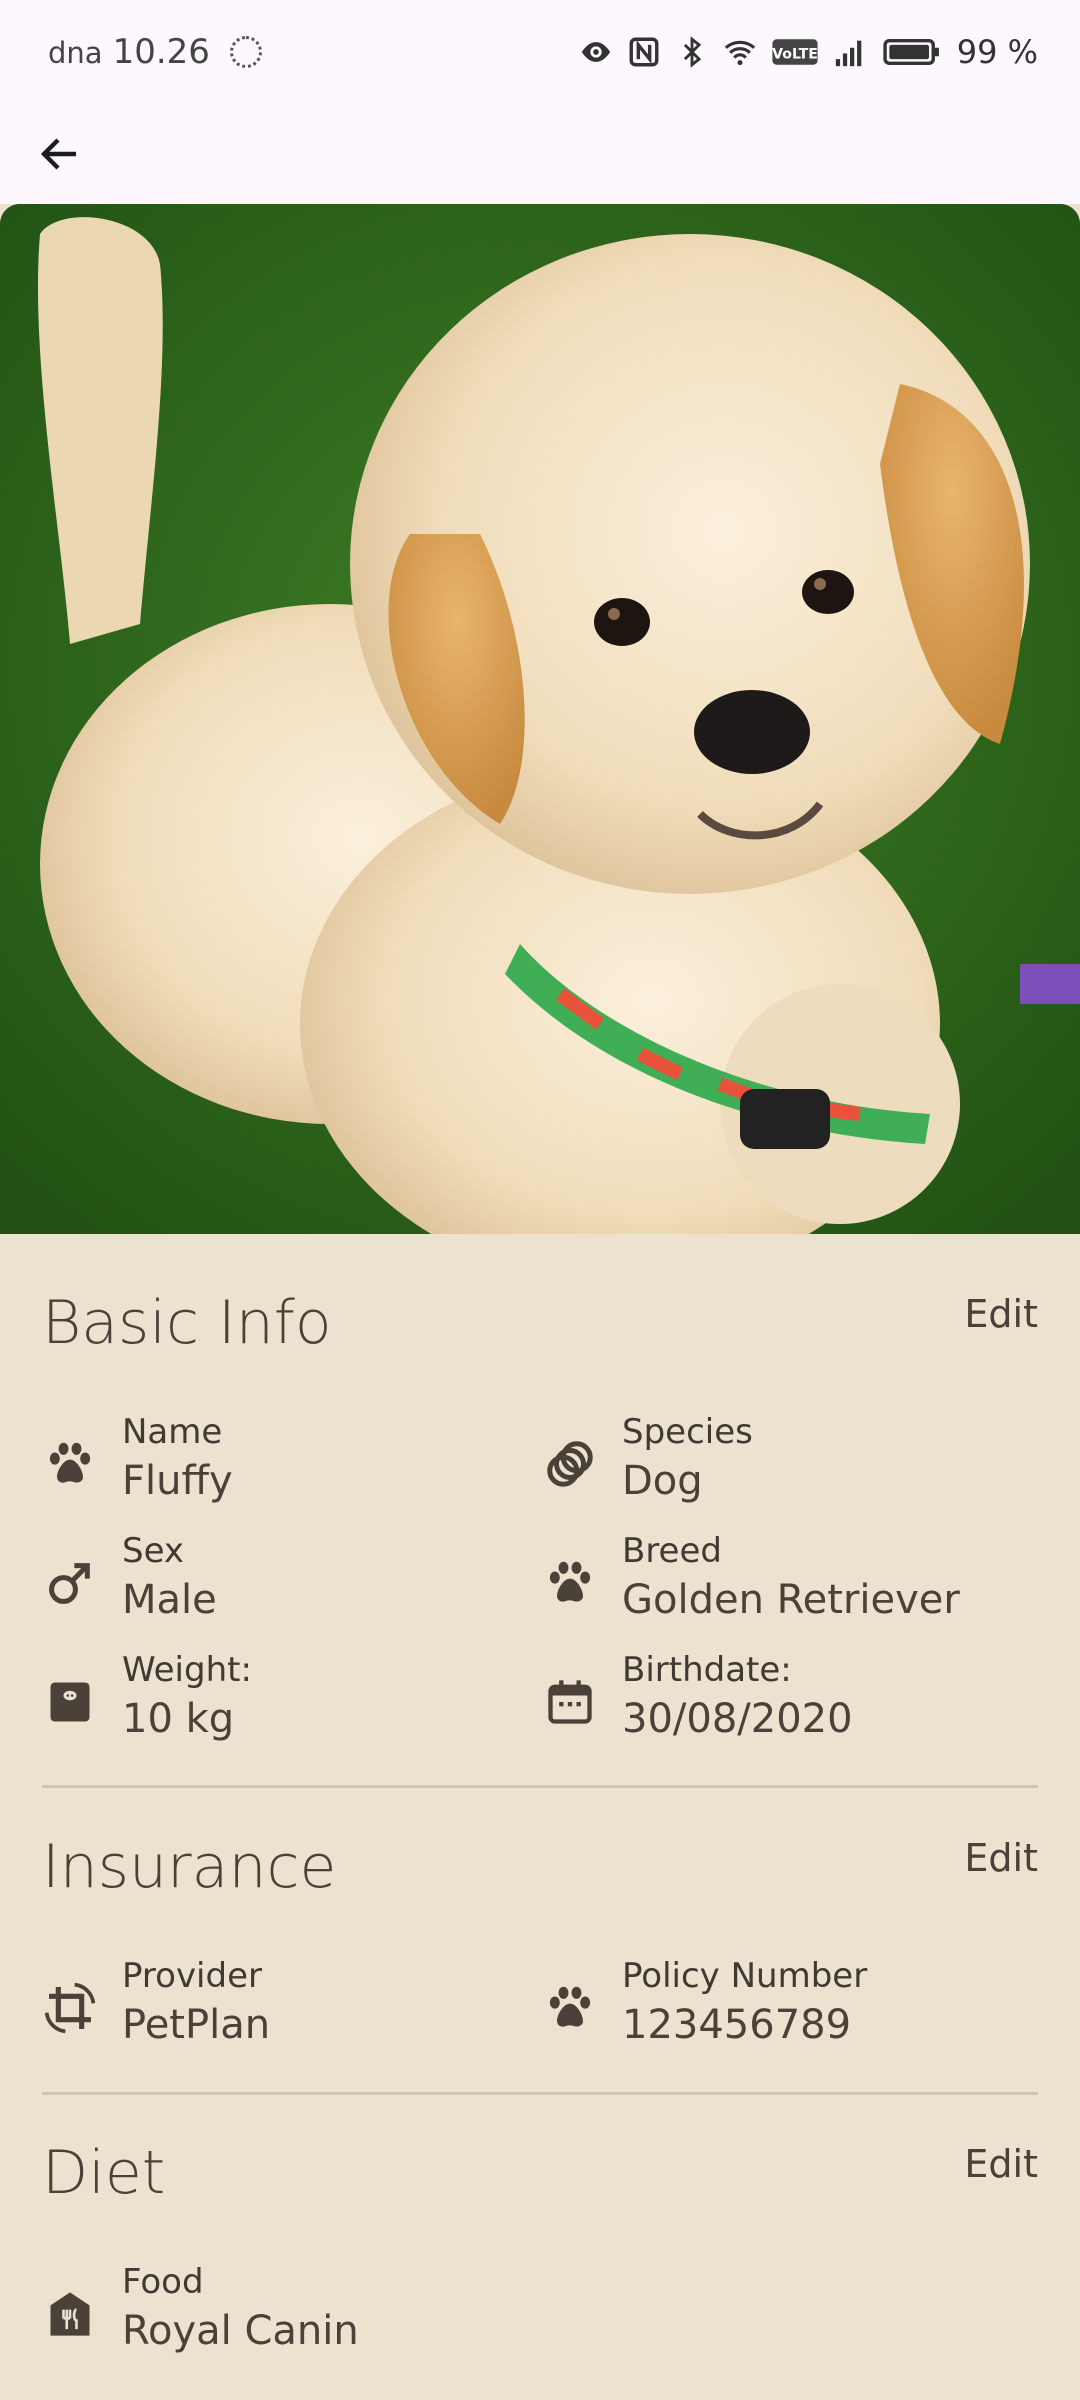 This screenshot has width=1080, height=2400. What do you see at coordinates (570, 1464) in the screenshot?
I see `rings-icon` at bounding box center [570, 1464].